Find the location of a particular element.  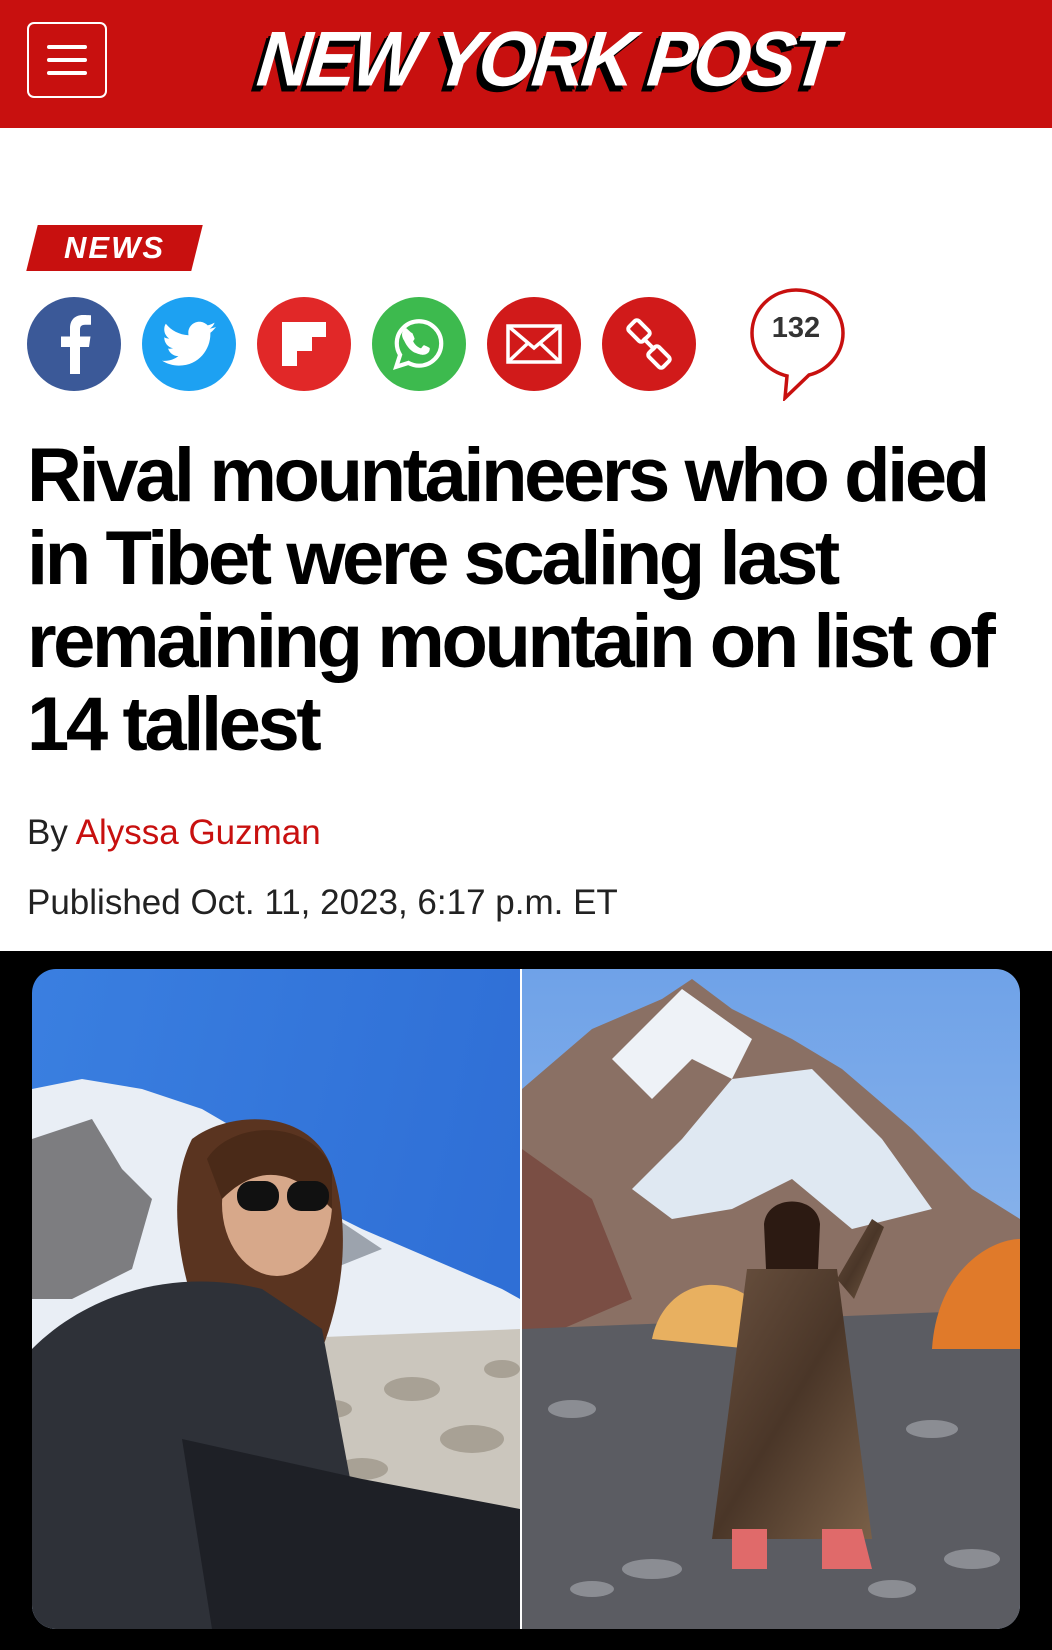

twitter-icon is located at coordinates (189, 343).